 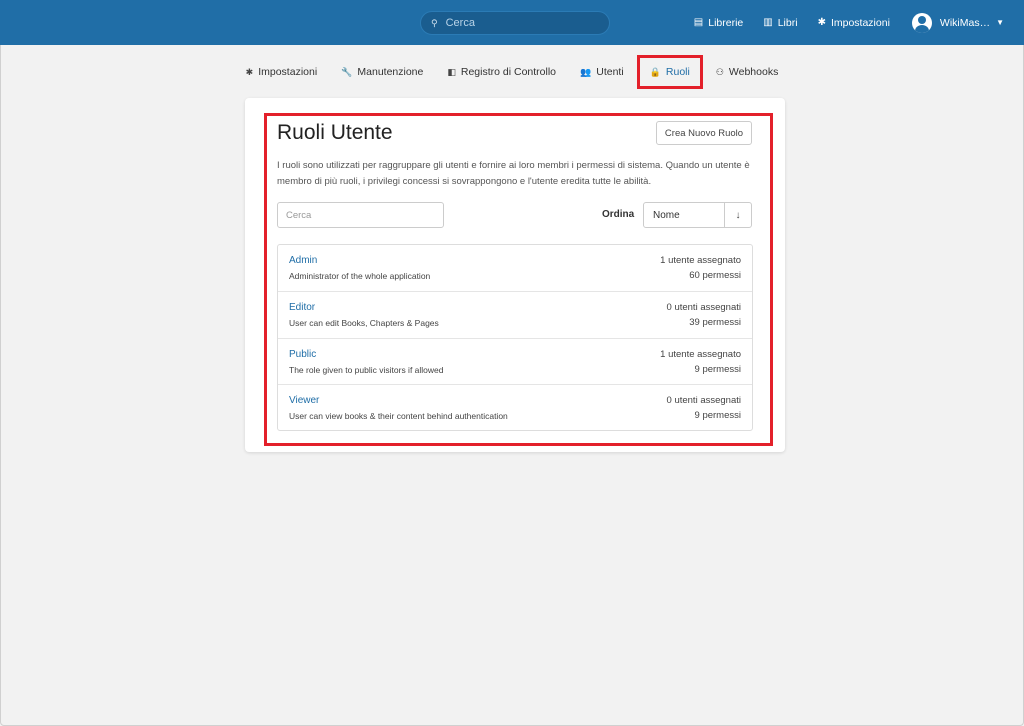 I want to click on subnav-utenti: 👥 Utenti, so click(x=602, y=72).